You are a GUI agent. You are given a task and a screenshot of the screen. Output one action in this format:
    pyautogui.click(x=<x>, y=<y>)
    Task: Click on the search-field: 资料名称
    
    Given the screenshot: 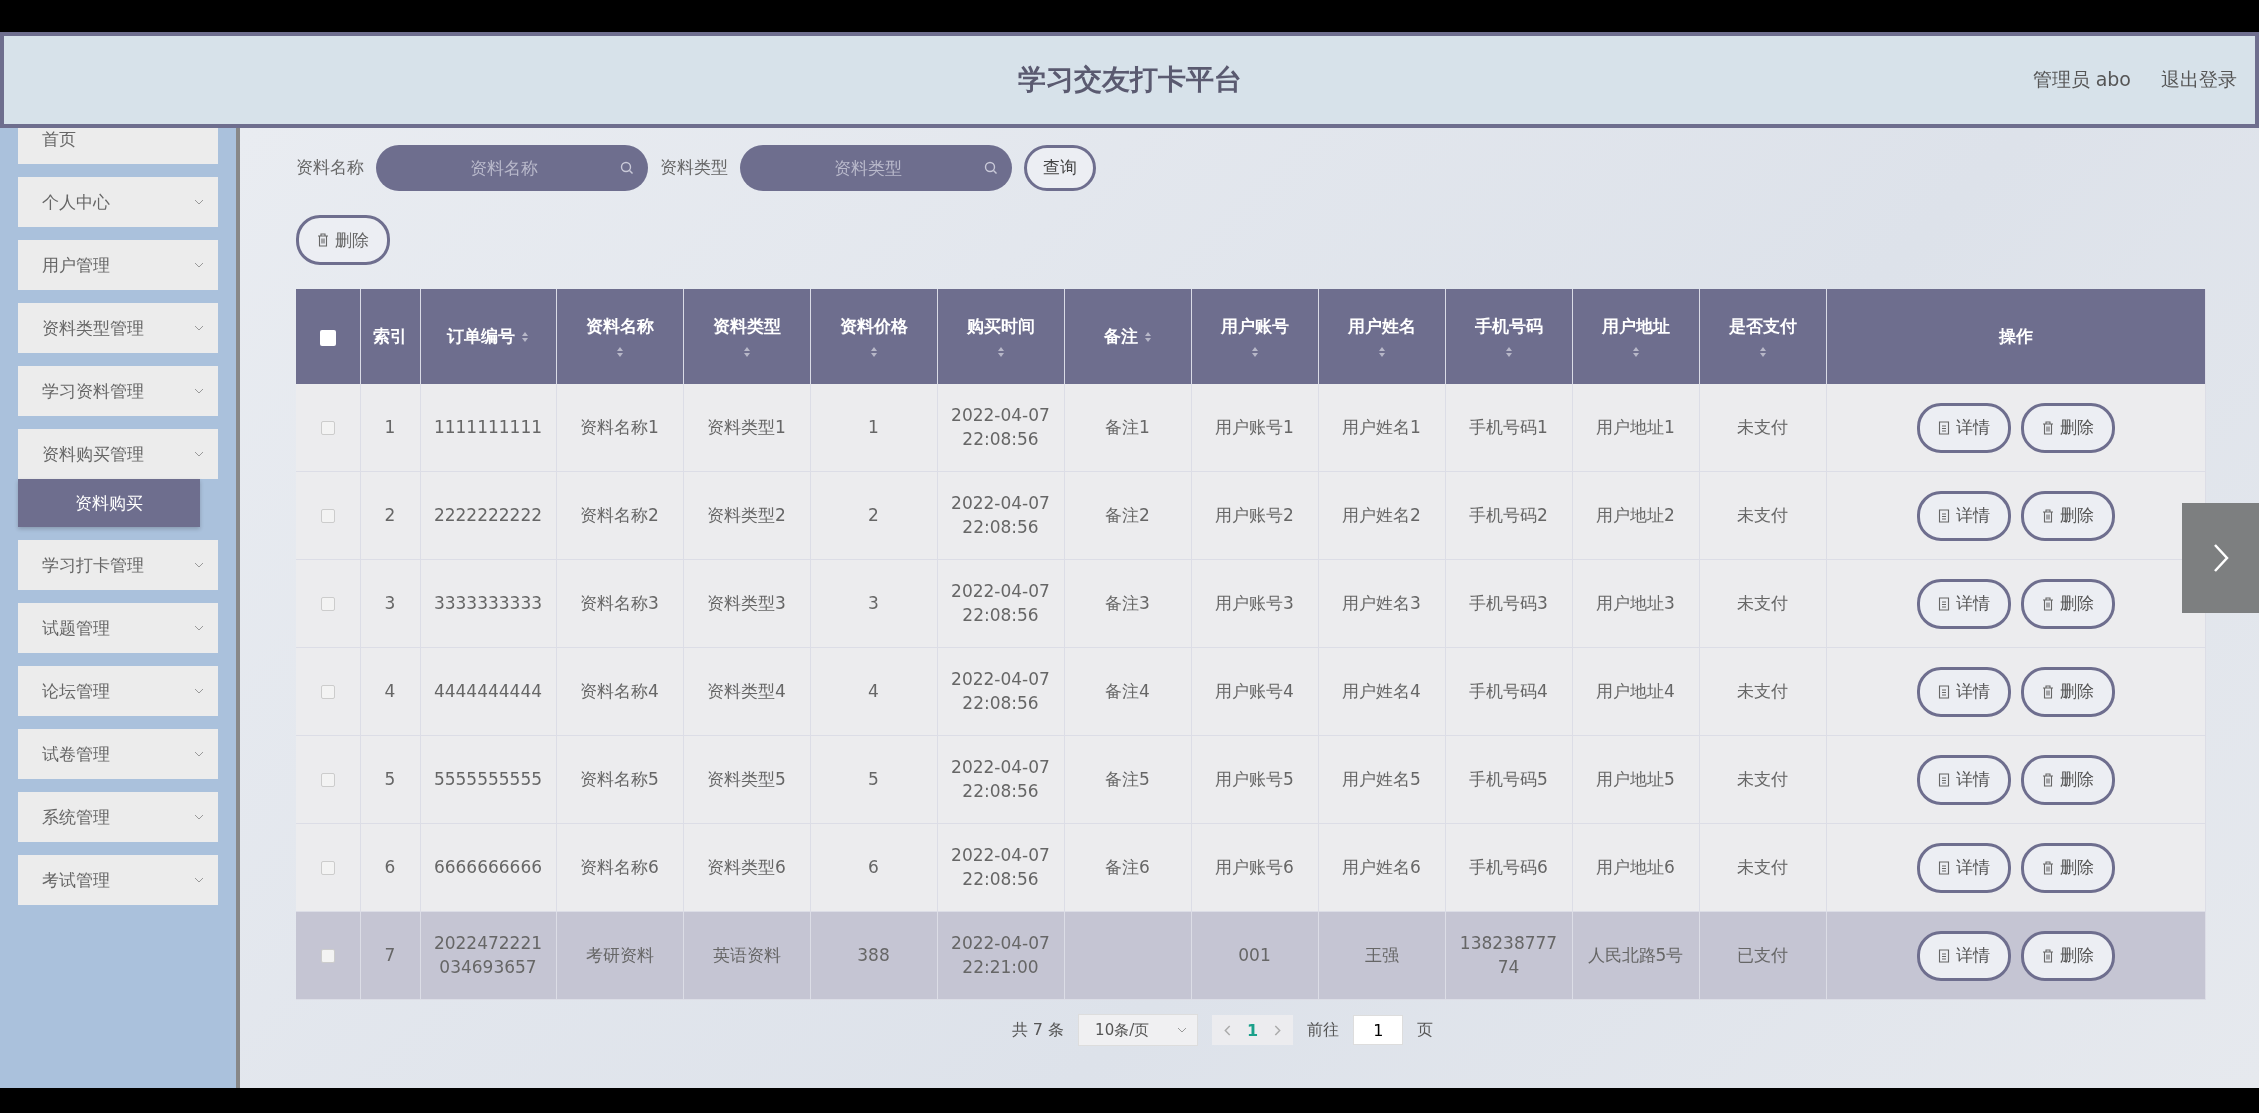 What is the action you would take?
    pyautogui.click(x=512, y=167)
    